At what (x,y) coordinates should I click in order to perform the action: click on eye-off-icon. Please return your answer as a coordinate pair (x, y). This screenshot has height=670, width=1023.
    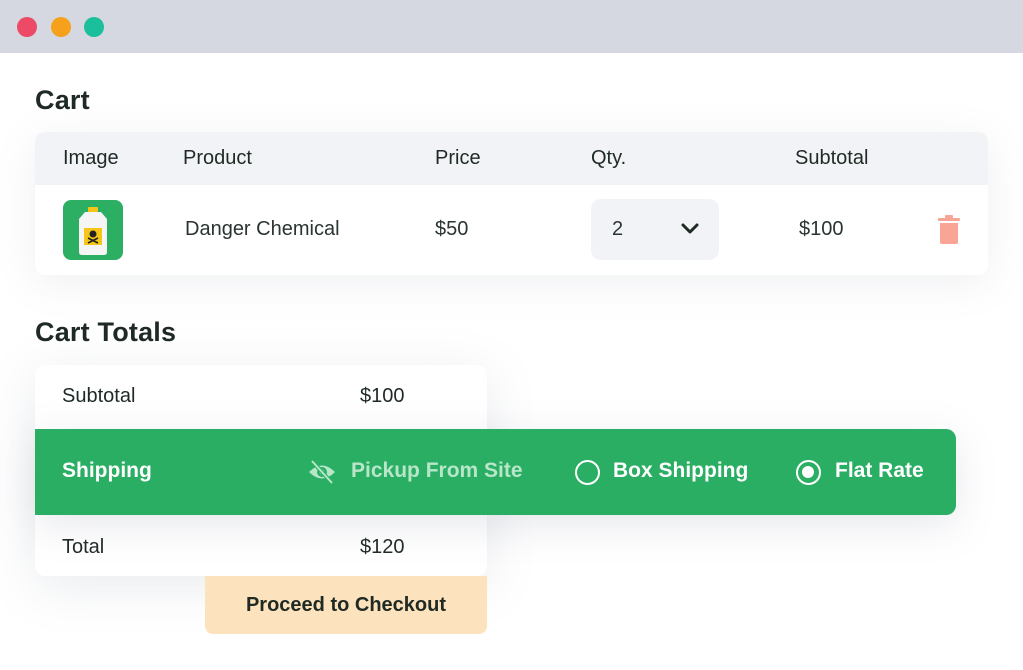
    Looking at the image, I should click on (322, 472).